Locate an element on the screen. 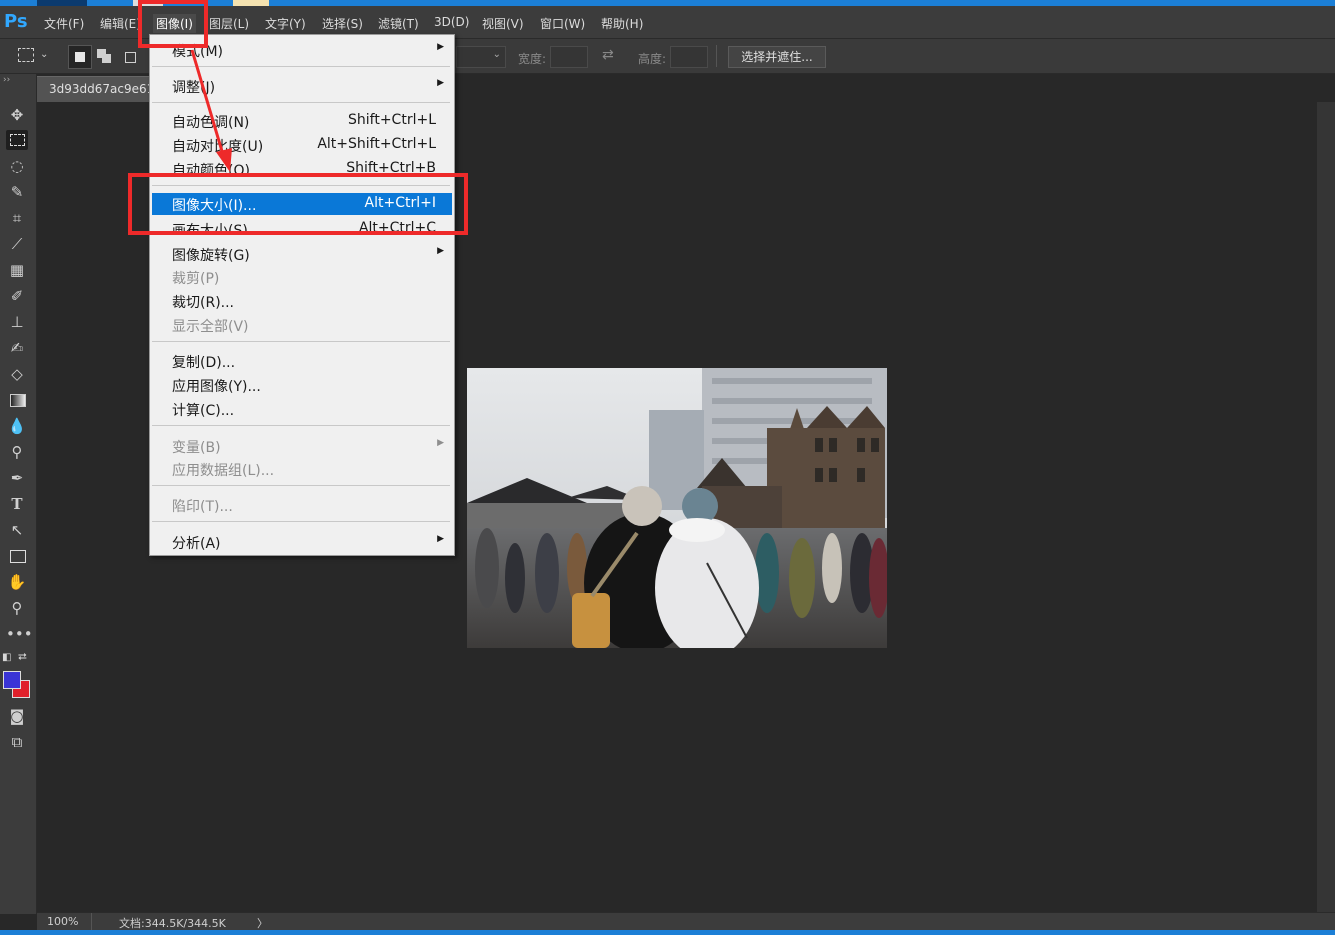  new-selection-button is located at coordinates (80, 57).